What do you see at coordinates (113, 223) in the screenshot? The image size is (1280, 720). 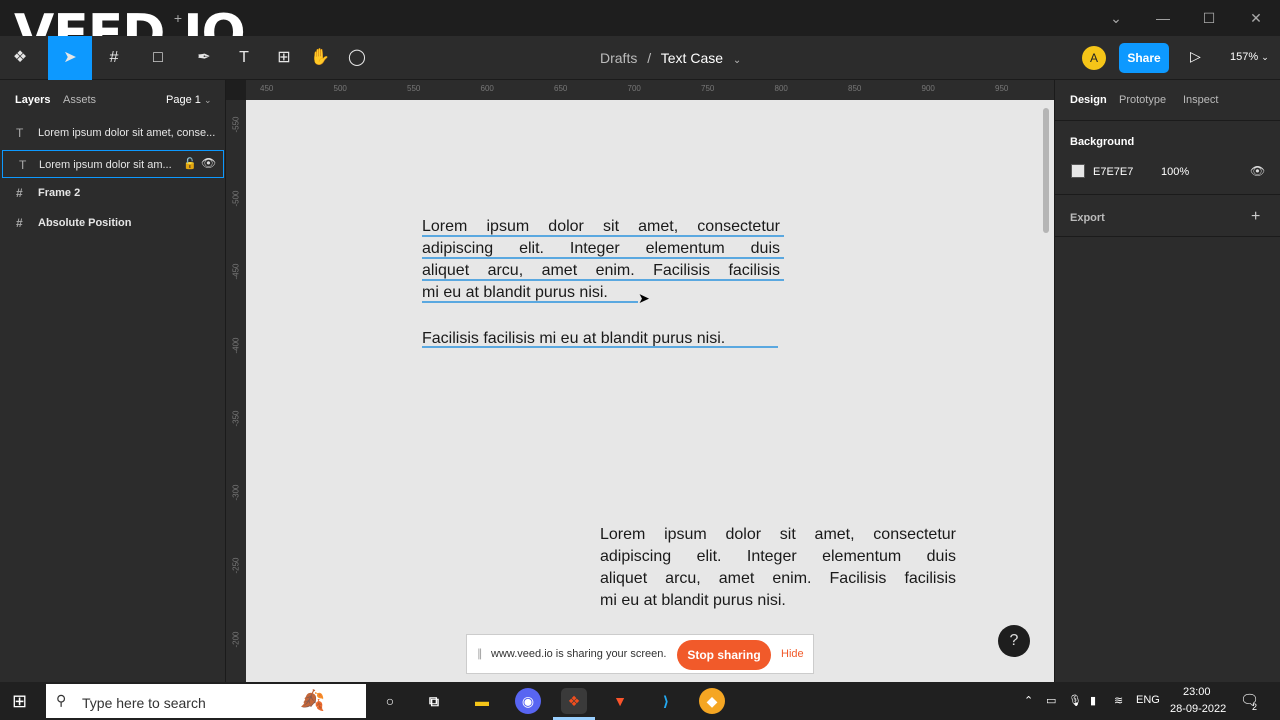 I see `layer-item: # Absolute Position` at bounding box center [113, 223].